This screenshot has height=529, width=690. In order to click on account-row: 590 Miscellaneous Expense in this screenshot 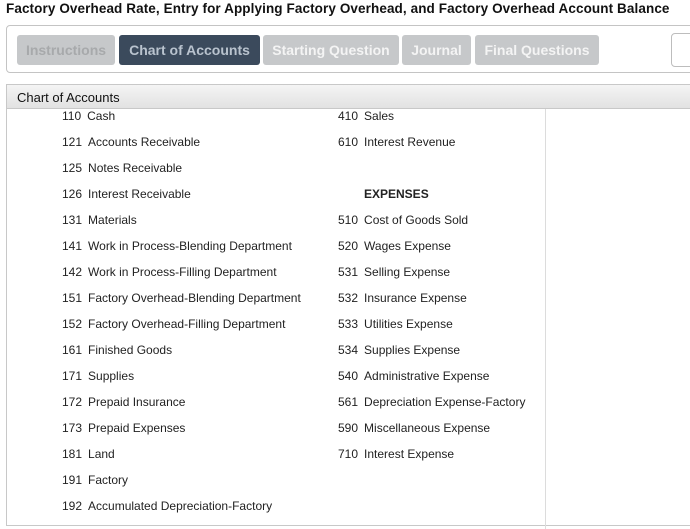, I will do `click(414, 428)`.